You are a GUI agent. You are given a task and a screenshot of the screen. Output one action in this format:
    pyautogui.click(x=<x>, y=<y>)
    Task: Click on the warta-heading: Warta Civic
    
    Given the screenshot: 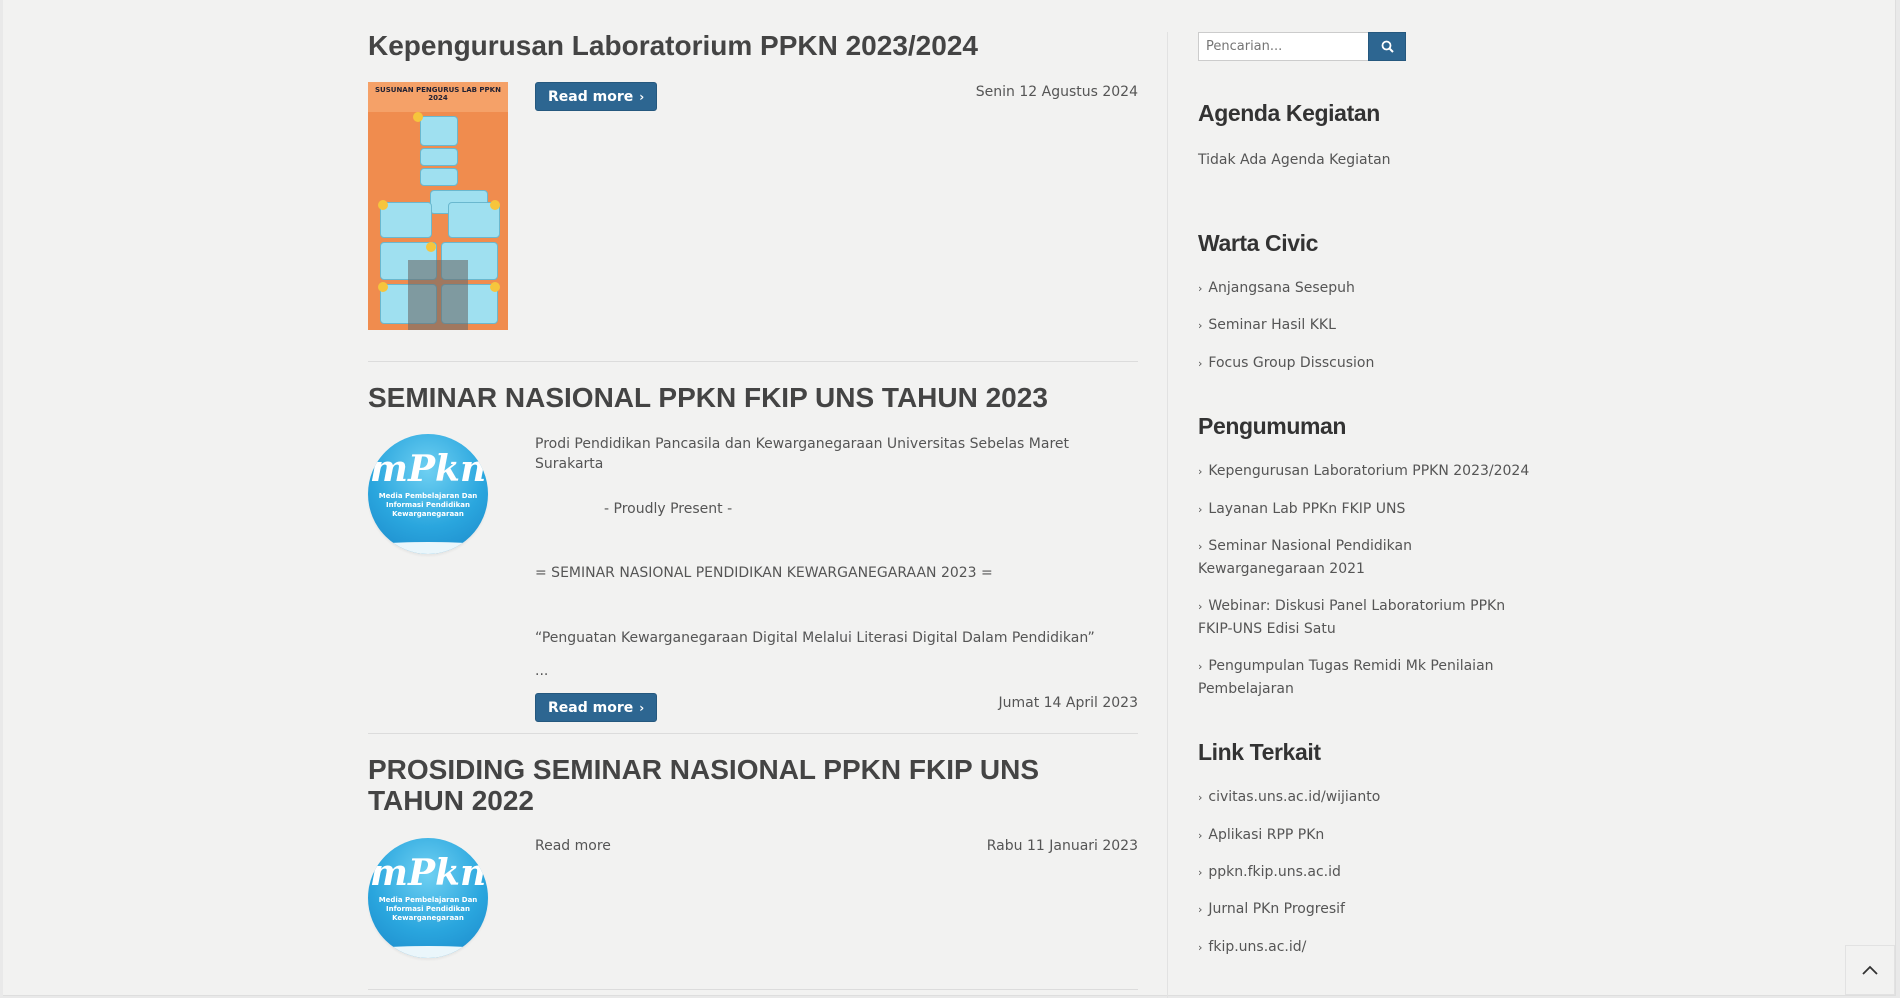 What is the action you would take?
    pyautogui.click(x=1258, y=243)
    